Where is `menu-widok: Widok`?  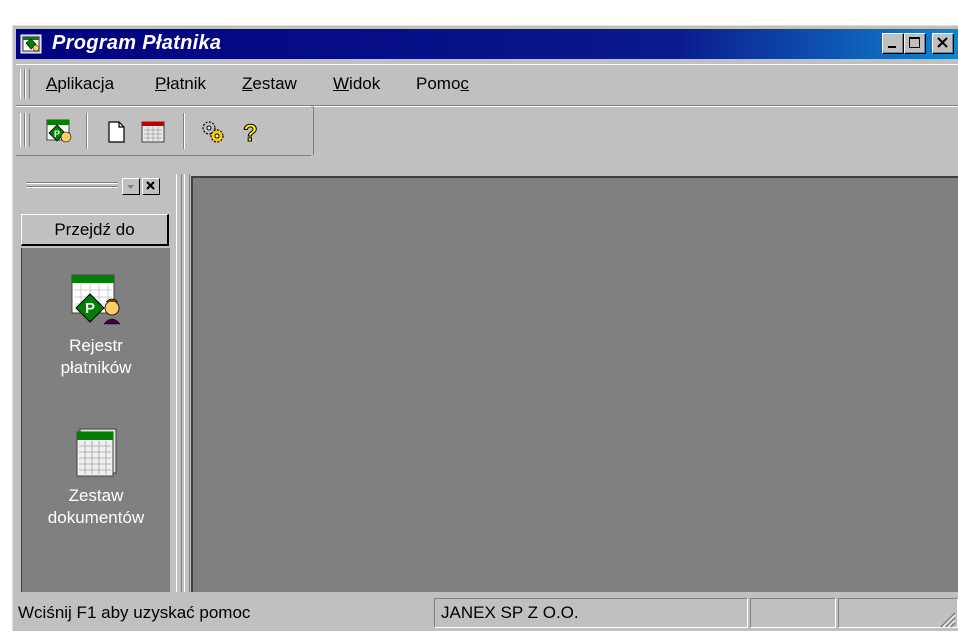 menu-widok: Widok is located at coordinates (356, 84).